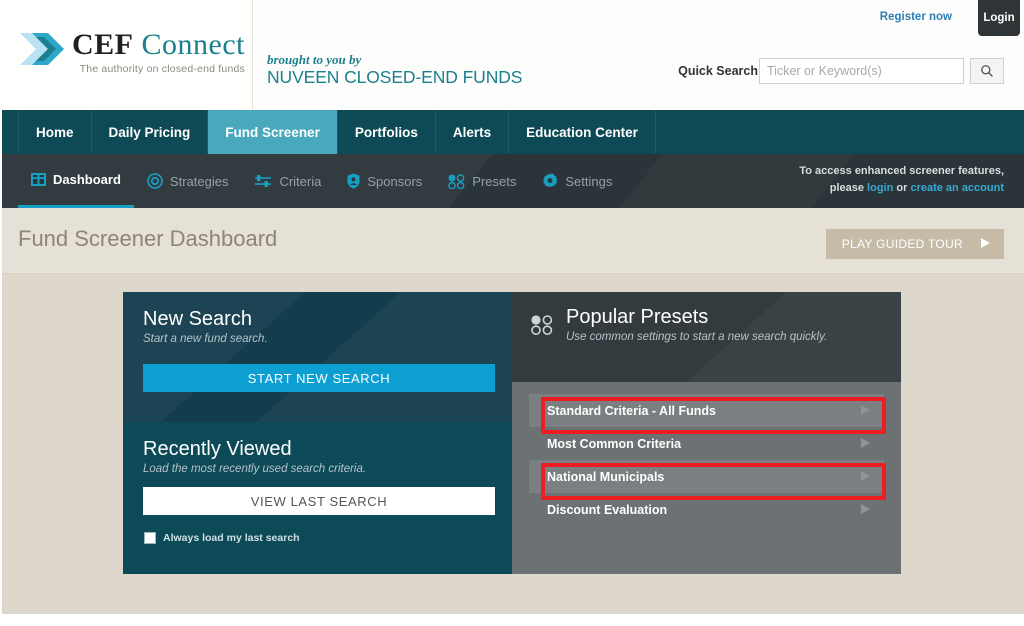  I want to click on subnav-label-criteria: Criteria, so click(300, 181).